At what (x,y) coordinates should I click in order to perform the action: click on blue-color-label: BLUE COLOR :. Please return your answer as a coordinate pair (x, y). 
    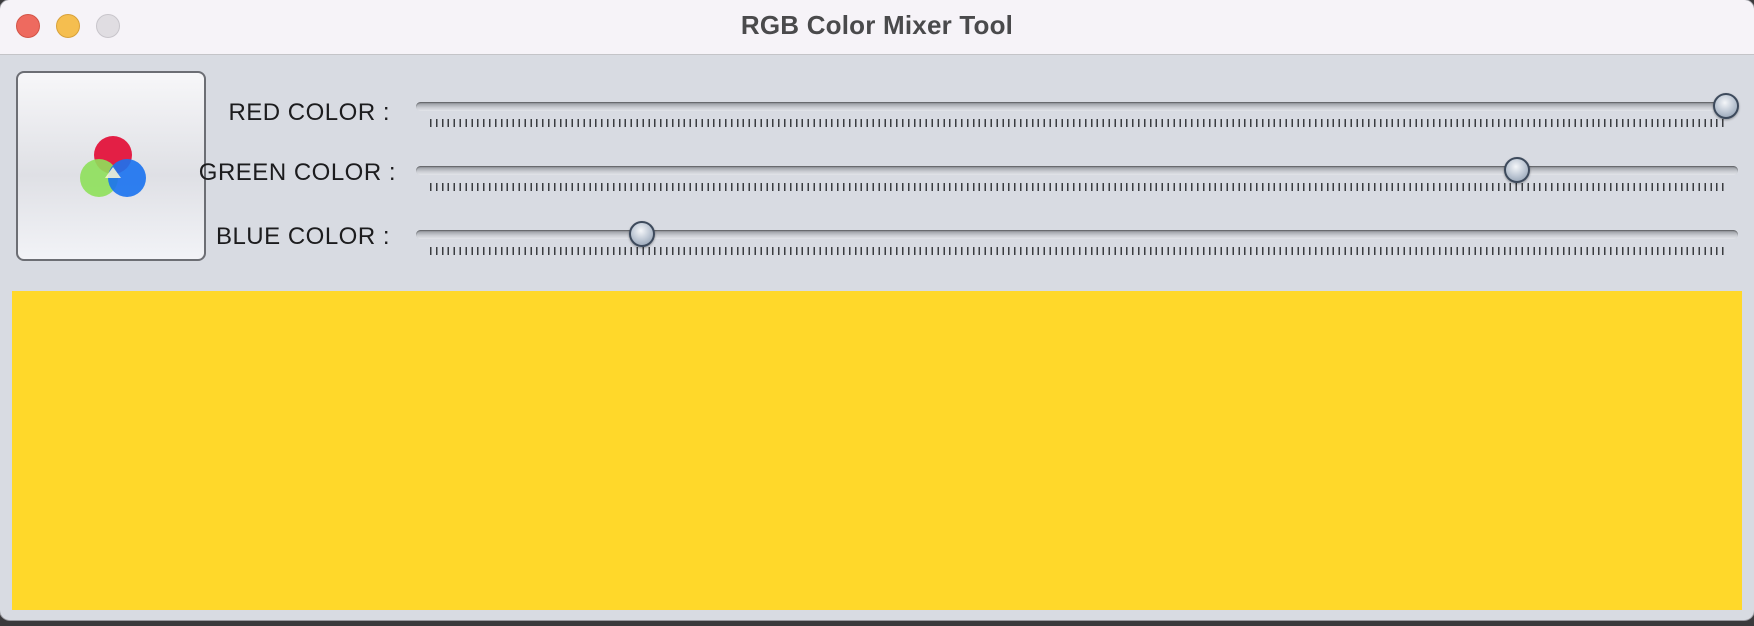
    Looking at the image, I should click on (302, 236).